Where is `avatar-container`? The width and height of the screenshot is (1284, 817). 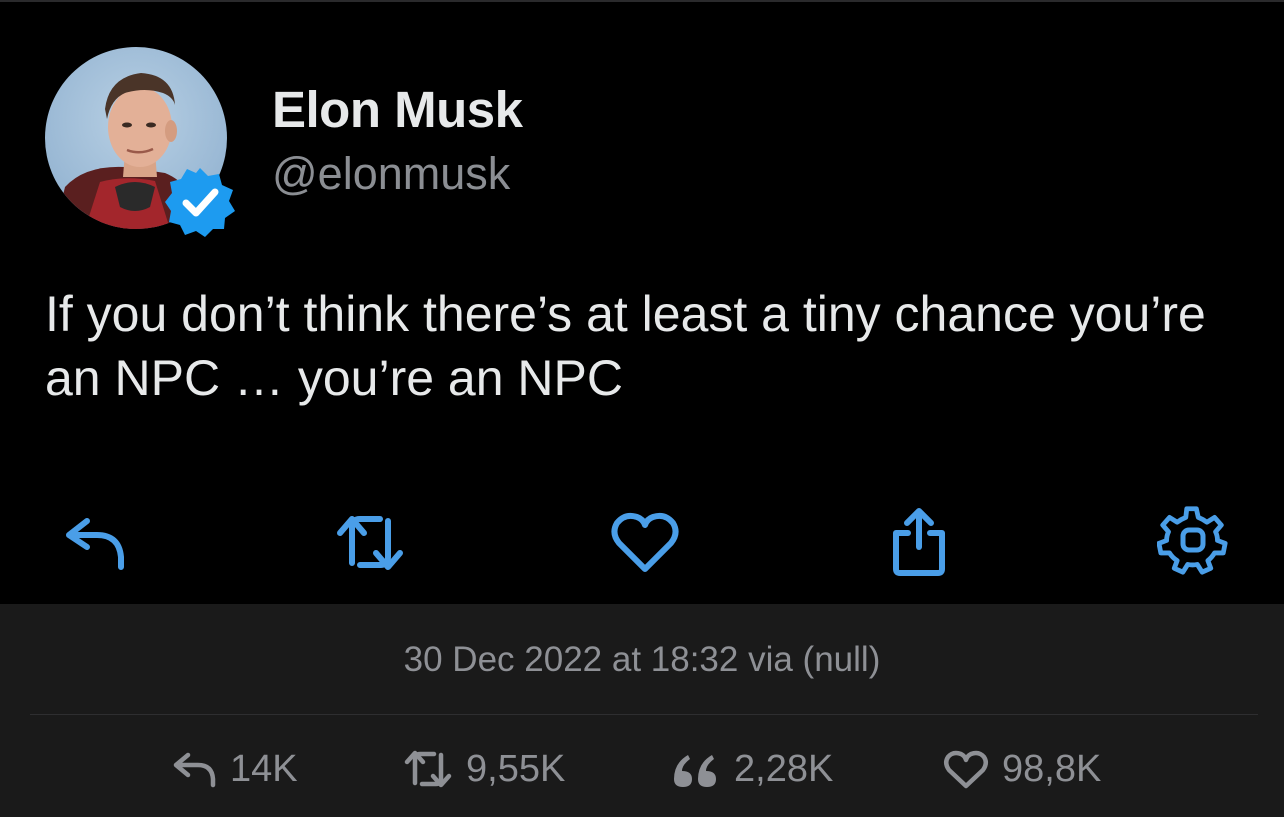 avatar-container is located at coordinates (140, 142).